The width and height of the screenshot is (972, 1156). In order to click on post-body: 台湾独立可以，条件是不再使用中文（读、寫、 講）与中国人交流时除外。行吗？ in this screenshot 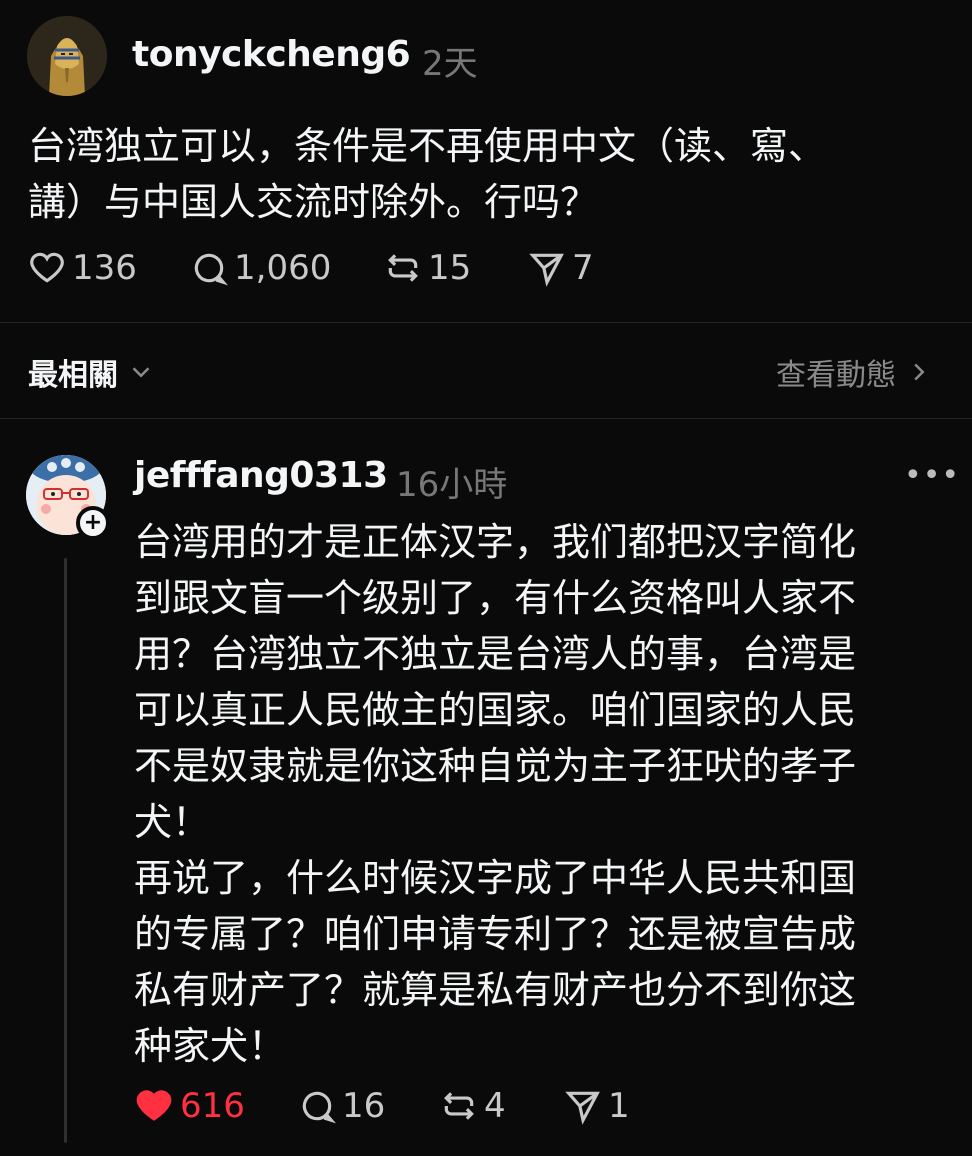, I will do `click(478, 174)`.